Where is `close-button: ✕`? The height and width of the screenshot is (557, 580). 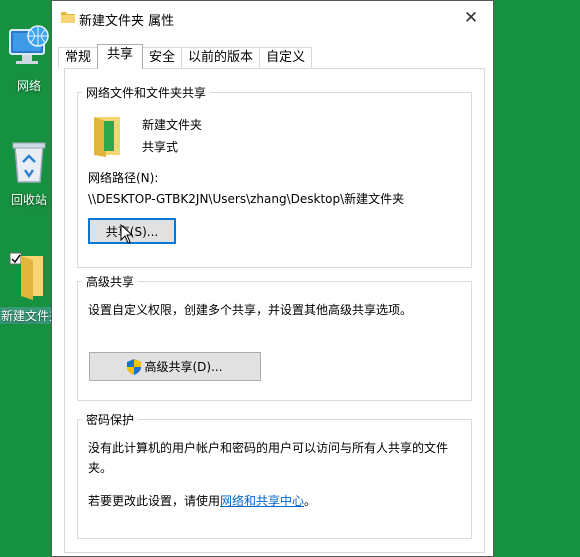
close-button: ✕ is located at coordinates (471, 18).